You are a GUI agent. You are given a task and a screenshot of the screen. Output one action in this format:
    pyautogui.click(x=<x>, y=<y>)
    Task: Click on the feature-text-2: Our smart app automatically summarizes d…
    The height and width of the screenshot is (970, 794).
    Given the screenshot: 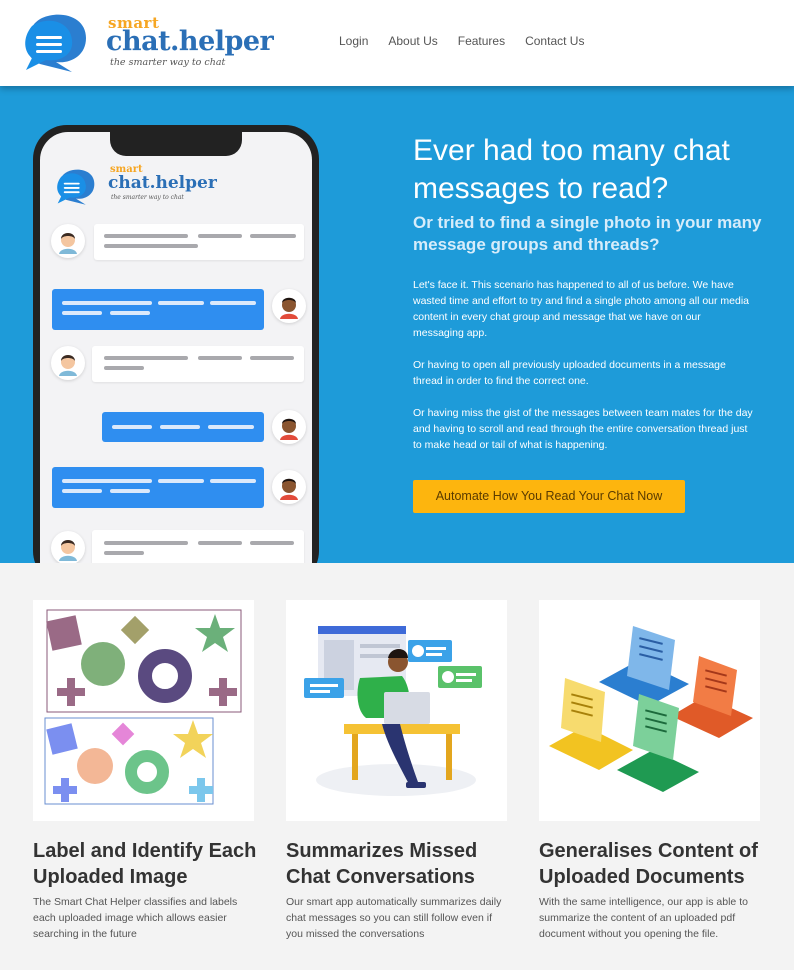 What is the action you would take?
    pyautogui.click(x=394, y=918)
    